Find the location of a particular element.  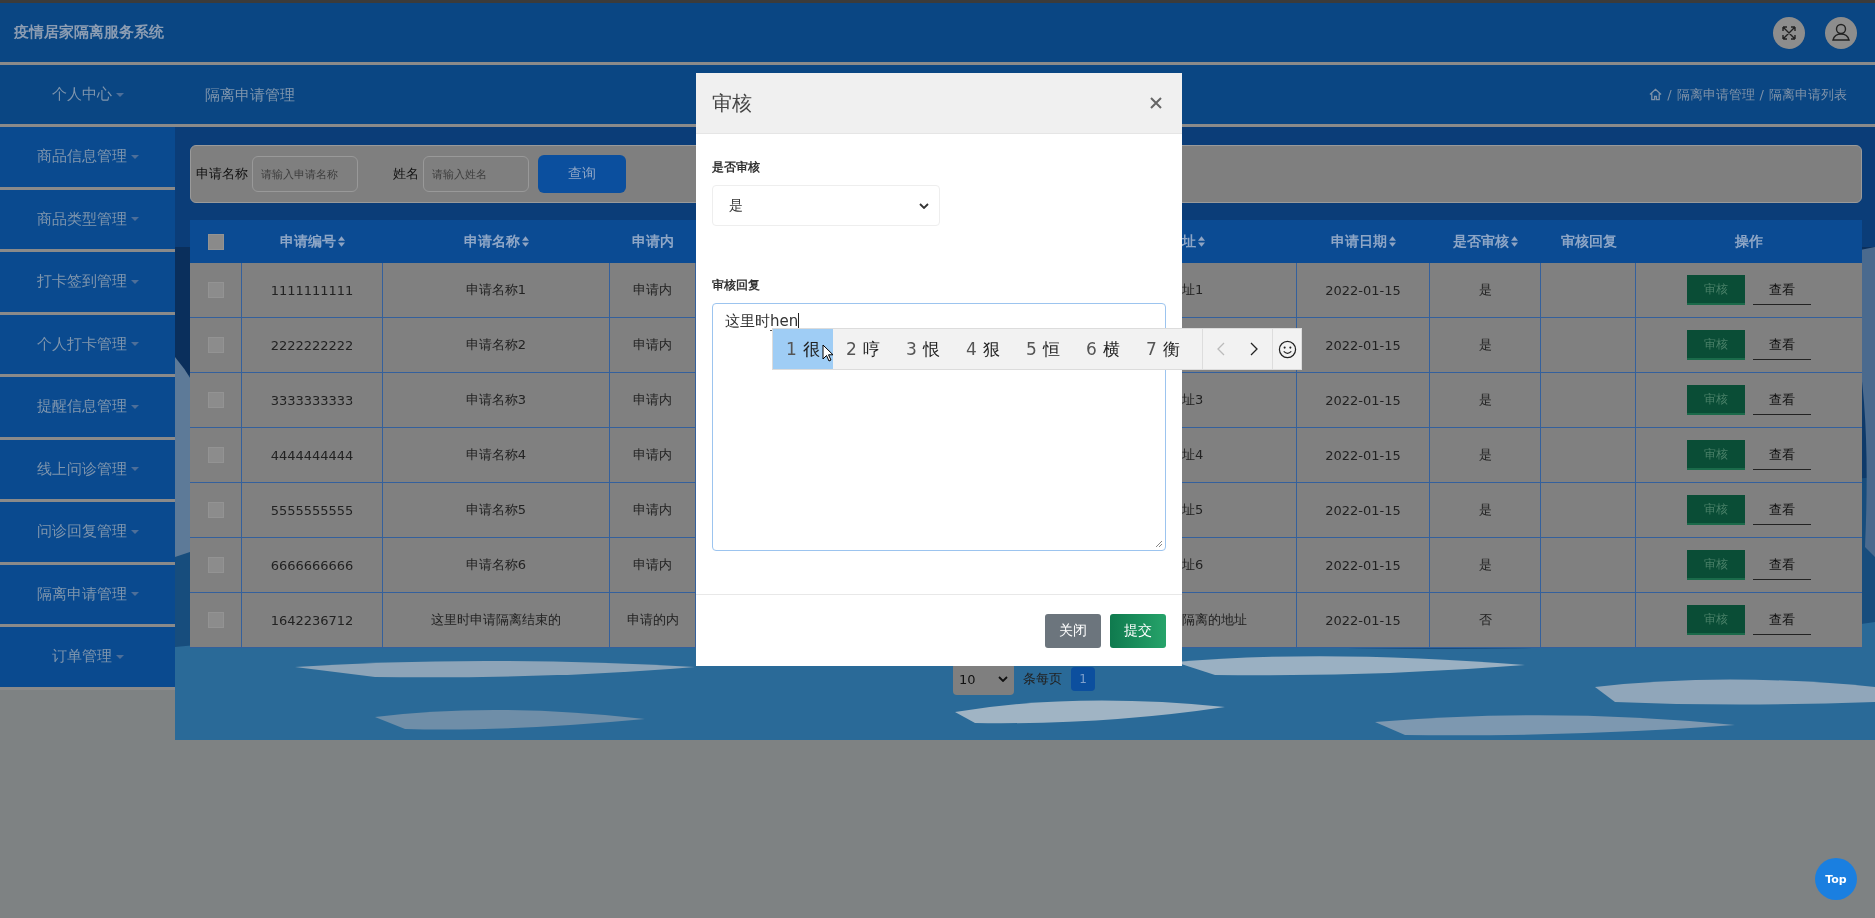

table-cell: 申请名称4 is located at coordinates (496, 455).